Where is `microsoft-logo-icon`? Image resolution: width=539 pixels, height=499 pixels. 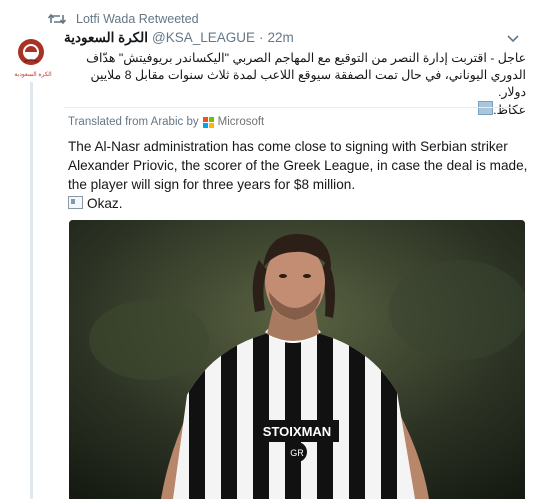 microsoft-logo-icon is located at coordinates (208, 122).